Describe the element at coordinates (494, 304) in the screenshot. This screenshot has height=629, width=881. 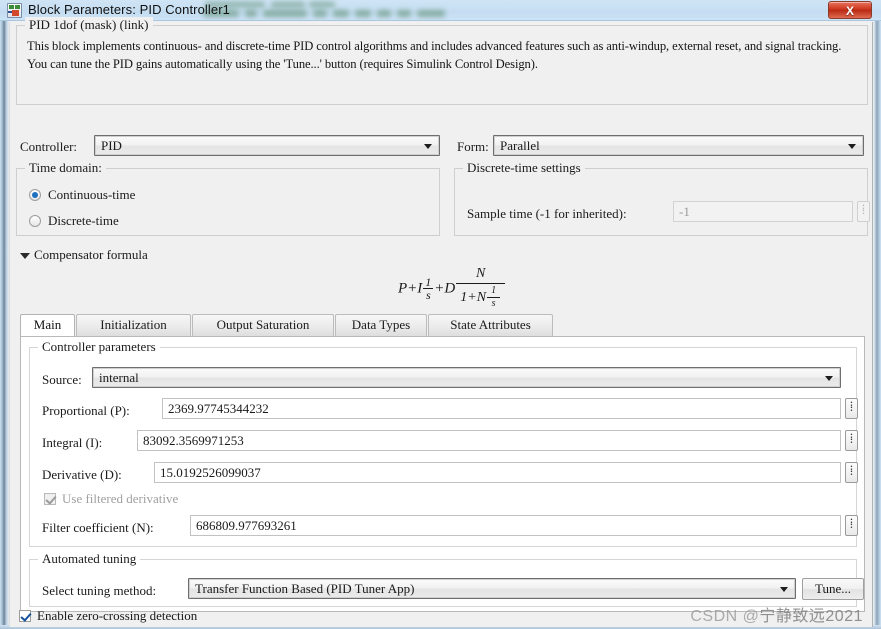
I see `formula-den-s: s` at that location.